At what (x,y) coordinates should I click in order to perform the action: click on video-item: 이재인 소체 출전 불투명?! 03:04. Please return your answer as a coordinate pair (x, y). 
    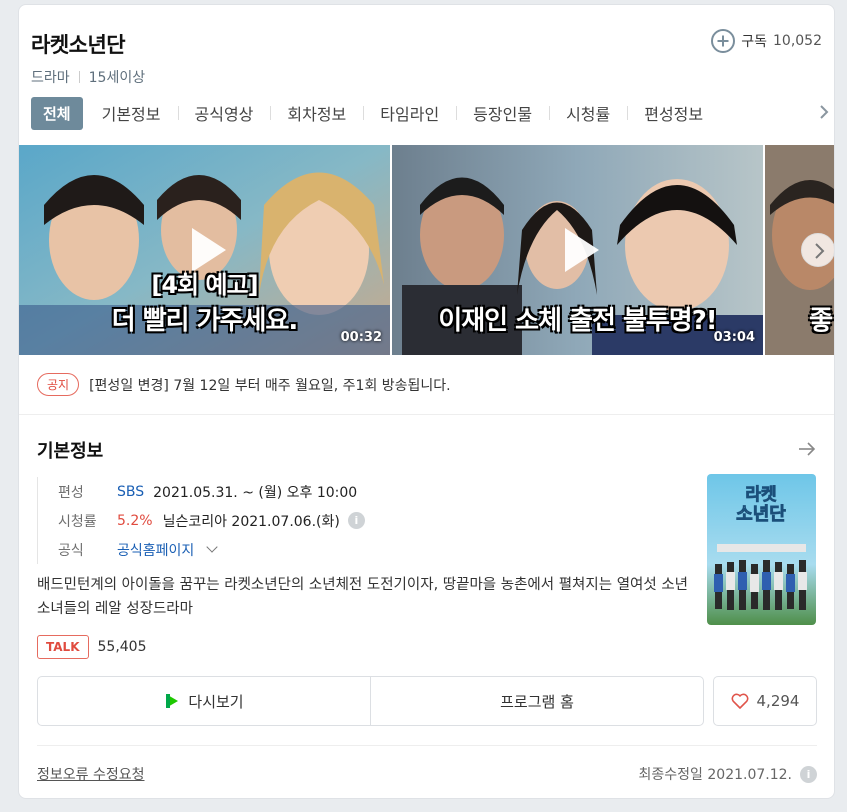
    Looking at the image, I should click on (577, 250).